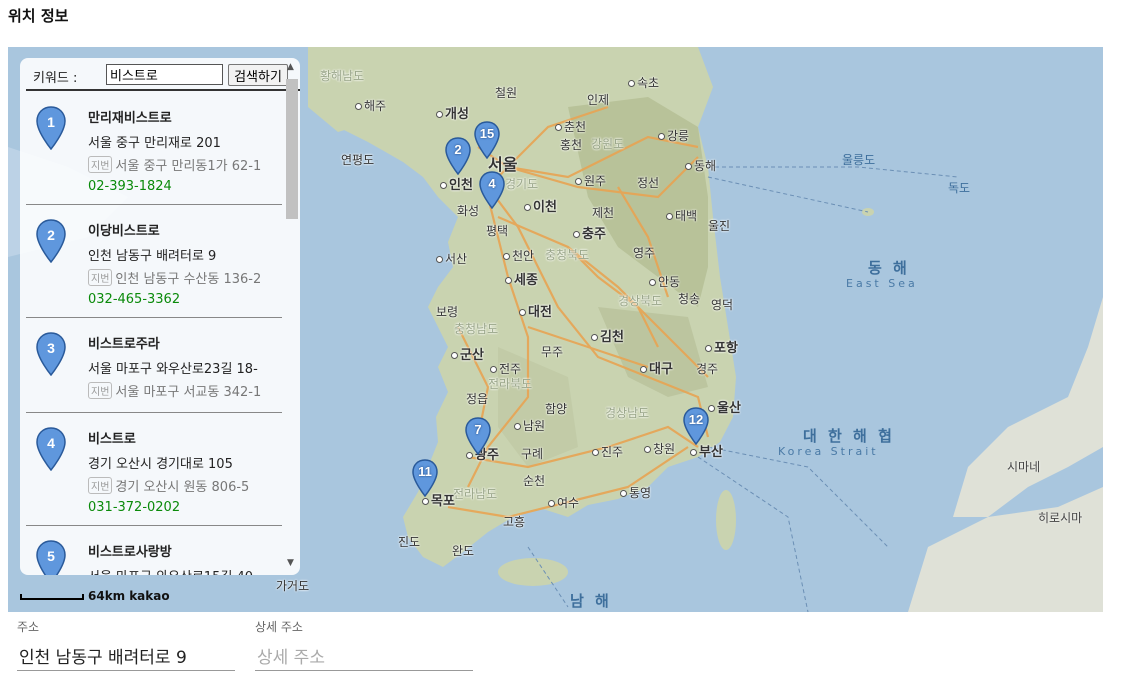 The width and height of the screenshot is (1122, 676). What do you see at coordinates (487, 140) in the screenshot?
I see `map-marker: 15` at bounding box center [487, 140].